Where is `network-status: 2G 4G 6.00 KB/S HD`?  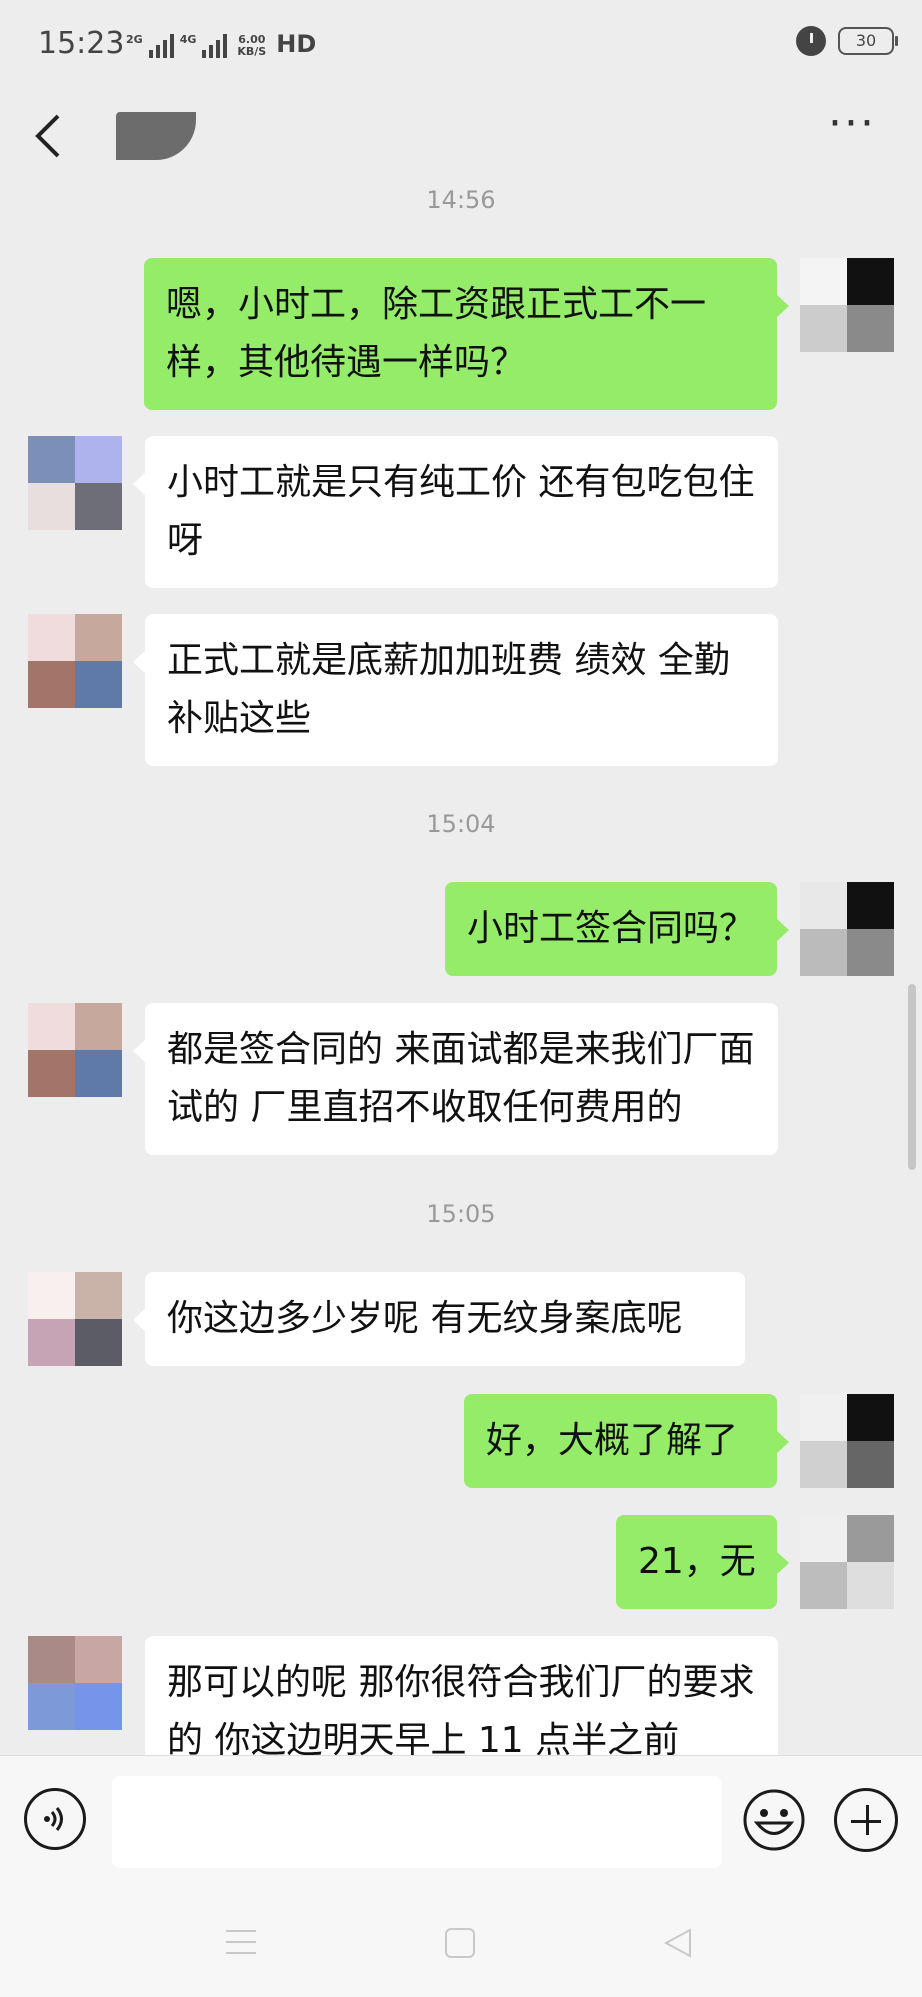 network-status: 2G 4G 6.00 KB/S HD is located at coordinates (221, 44).